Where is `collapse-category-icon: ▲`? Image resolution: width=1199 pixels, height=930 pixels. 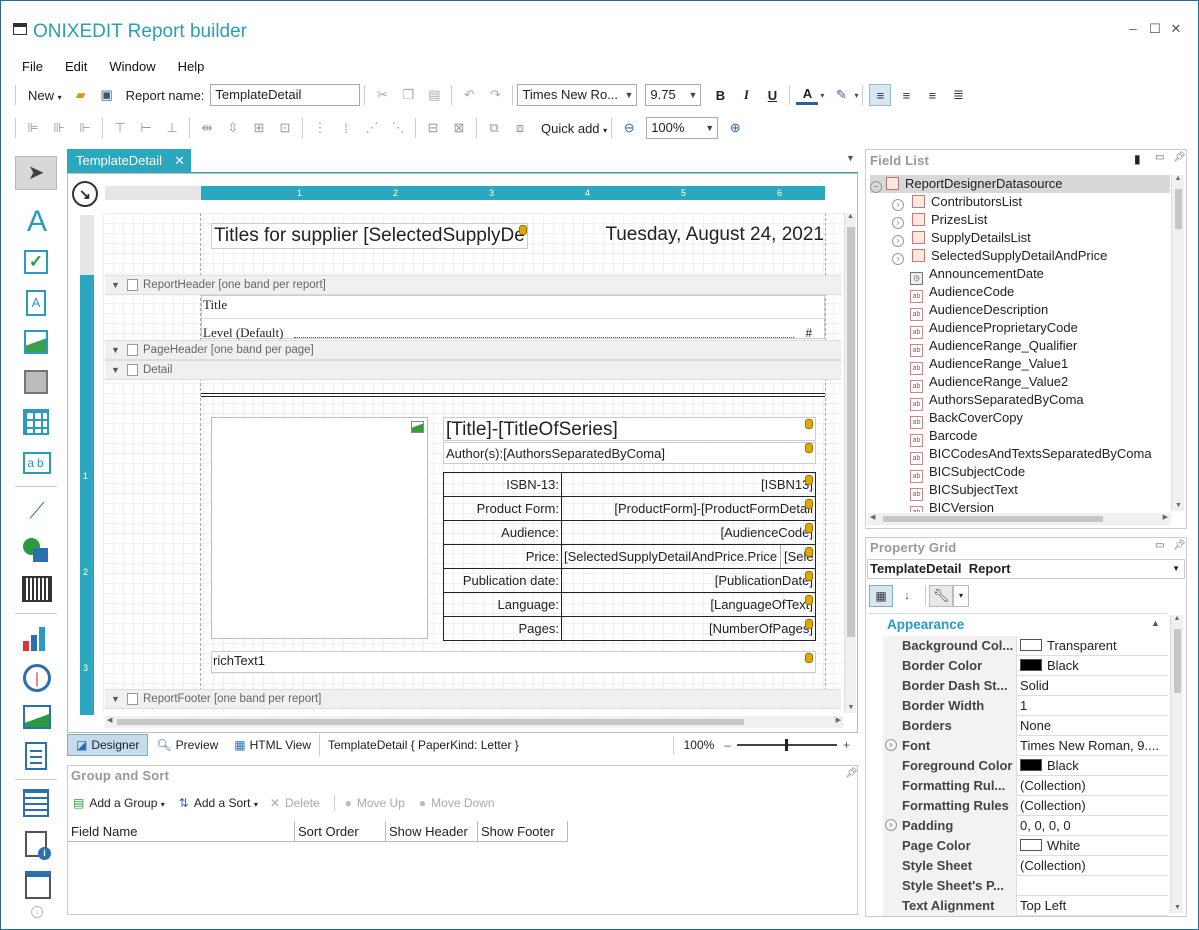
collapse-category-icon: ▲ is located at coordinates (1155, 623).